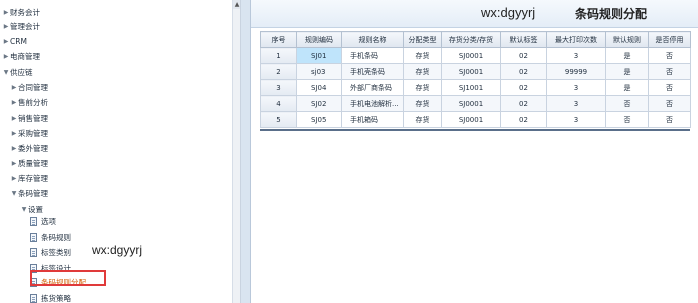 This screenshot has height=303, width=698. I want to click on panel-splitter, so click(246, 151).